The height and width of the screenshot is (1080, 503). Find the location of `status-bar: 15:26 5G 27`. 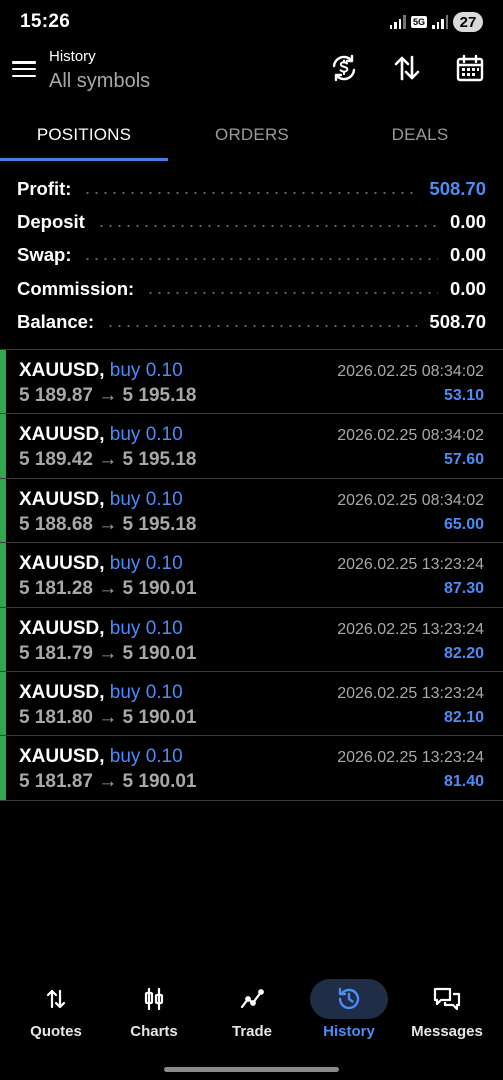

status-bar: 15:26 5G 27 is located at coordinates (251, 22).